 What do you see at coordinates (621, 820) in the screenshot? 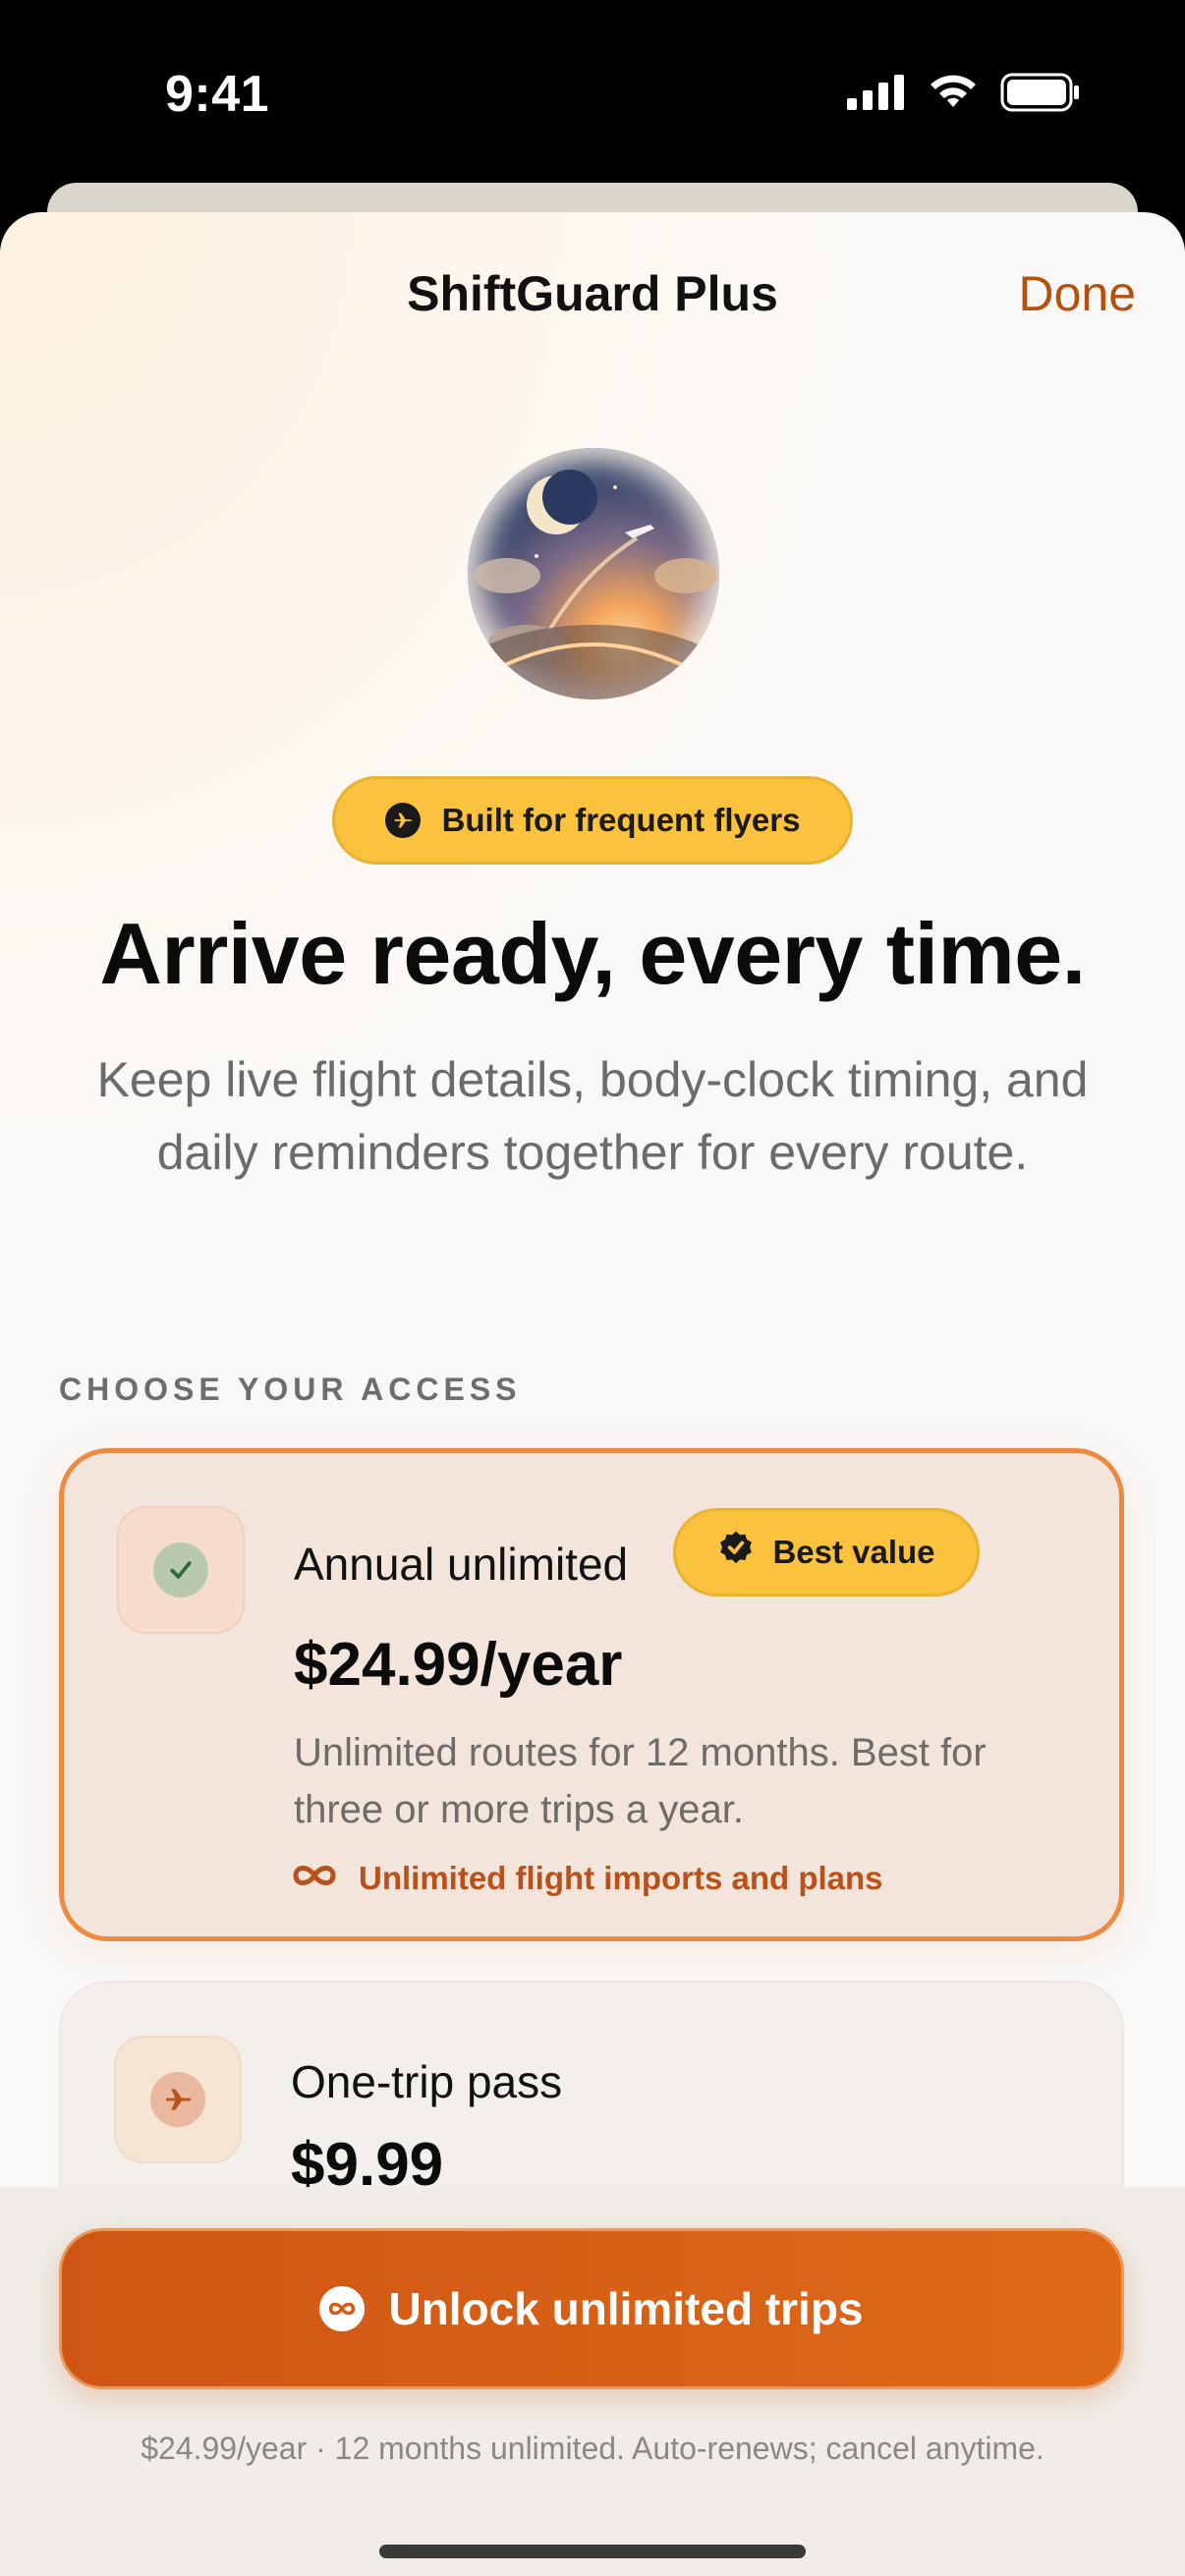
I see `badge-label: Built for frequent flyers` at bounding box center [621, 820].